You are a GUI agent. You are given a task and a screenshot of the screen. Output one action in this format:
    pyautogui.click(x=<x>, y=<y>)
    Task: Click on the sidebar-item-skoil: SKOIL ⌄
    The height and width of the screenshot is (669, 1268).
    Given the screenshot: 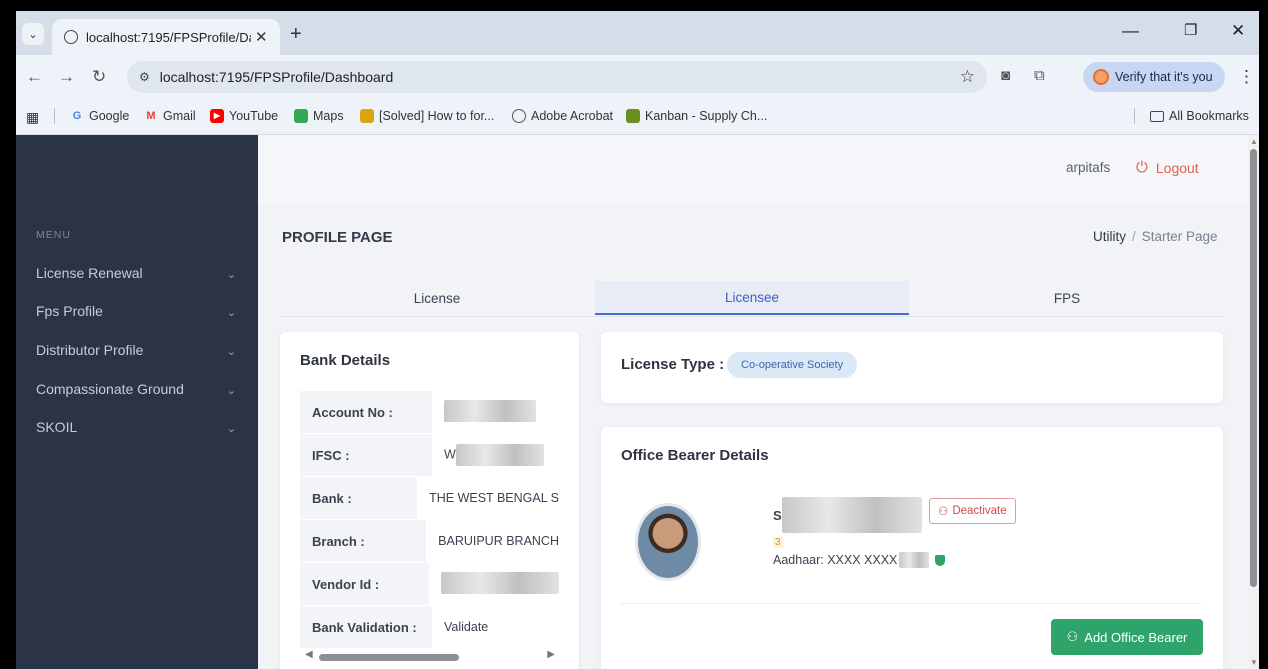 What is the action you would take?
    pyautogui.click(x=136, y=427)
    